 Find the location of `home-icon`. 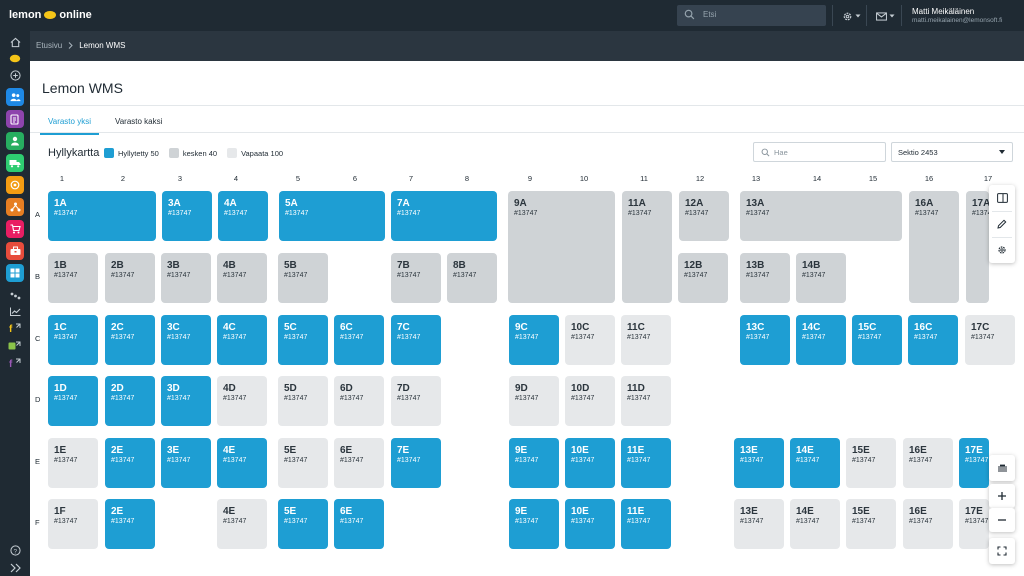

home-icon is located at coordinates (15, 42).